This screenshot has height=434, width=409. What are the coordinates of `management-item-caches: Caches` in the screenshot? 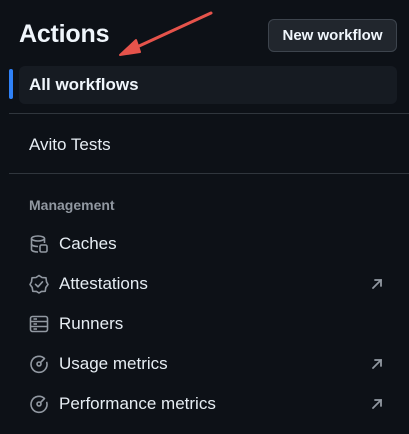 It's located at (208, 244).